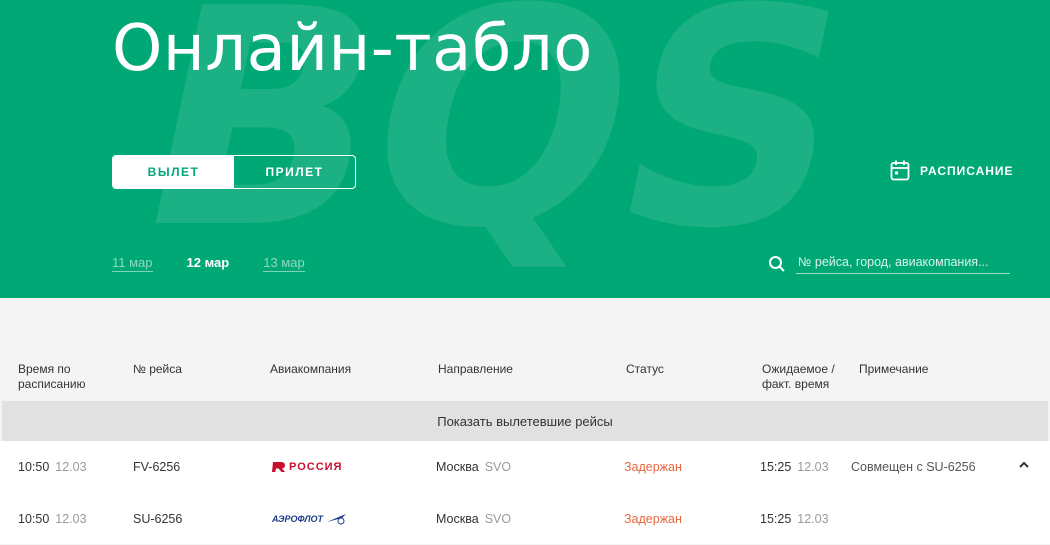  Describe the element at coordinates (475, 369) in the screenshot. I see `col-direction: Направление` at that location.